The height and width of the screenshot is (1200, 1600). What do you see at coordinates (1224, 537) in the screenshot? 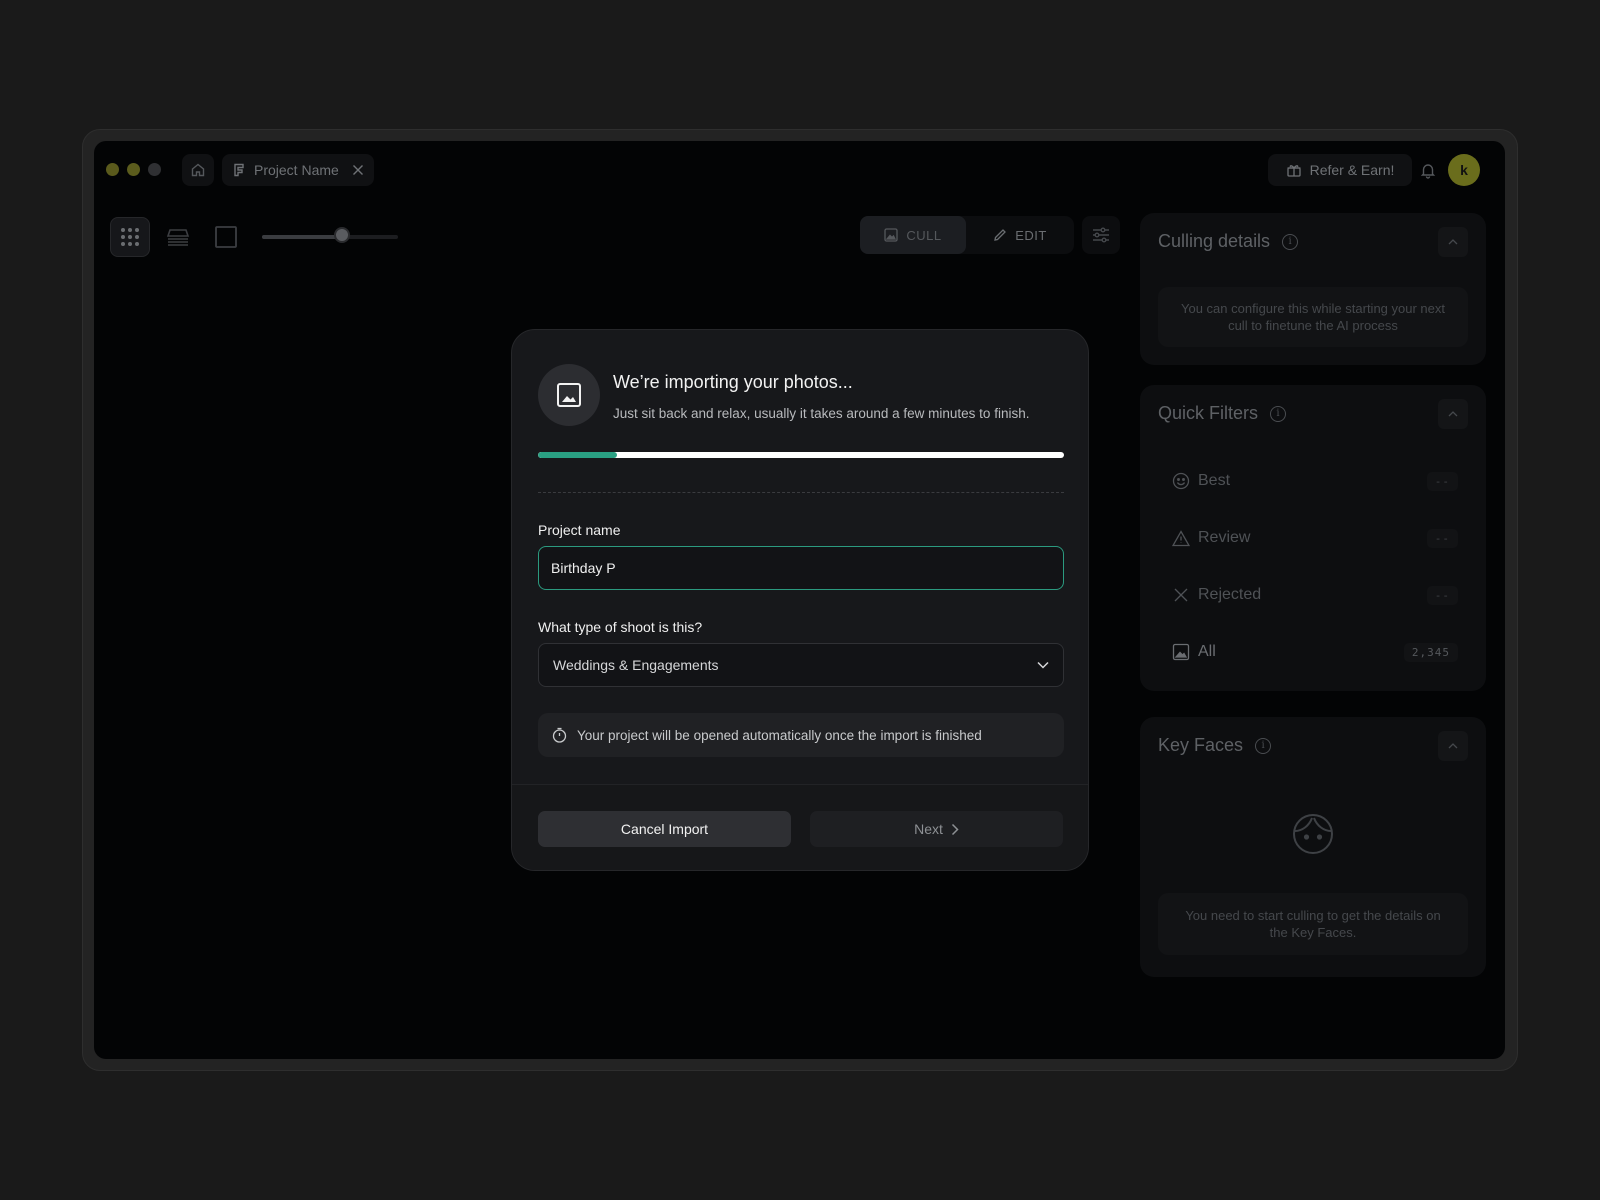
I see `filter-label: Review` at bounding box center [1224, 537].